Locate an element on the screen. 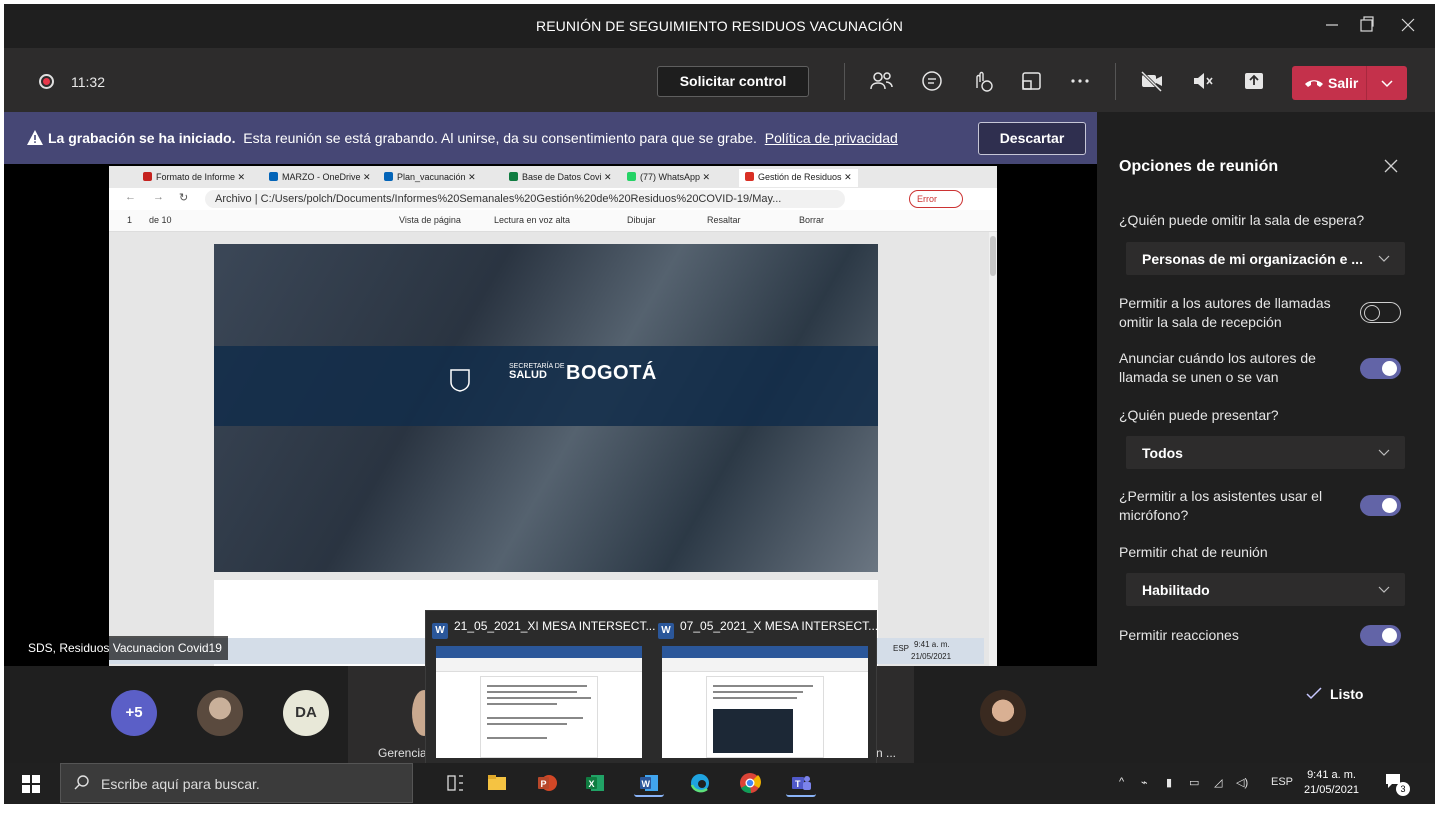  participants-icon is located at coordinates (882, 81).